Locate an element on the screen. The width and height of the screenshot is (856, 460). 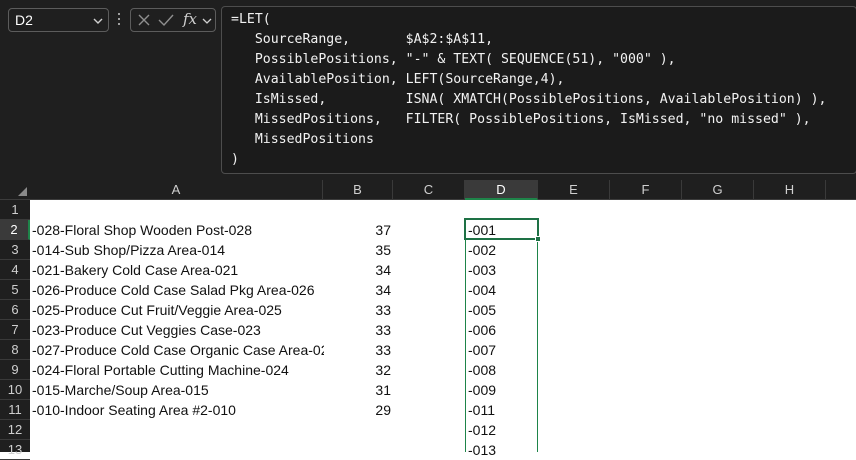
row-header-12: 12 is located at coordinates (15, 430).